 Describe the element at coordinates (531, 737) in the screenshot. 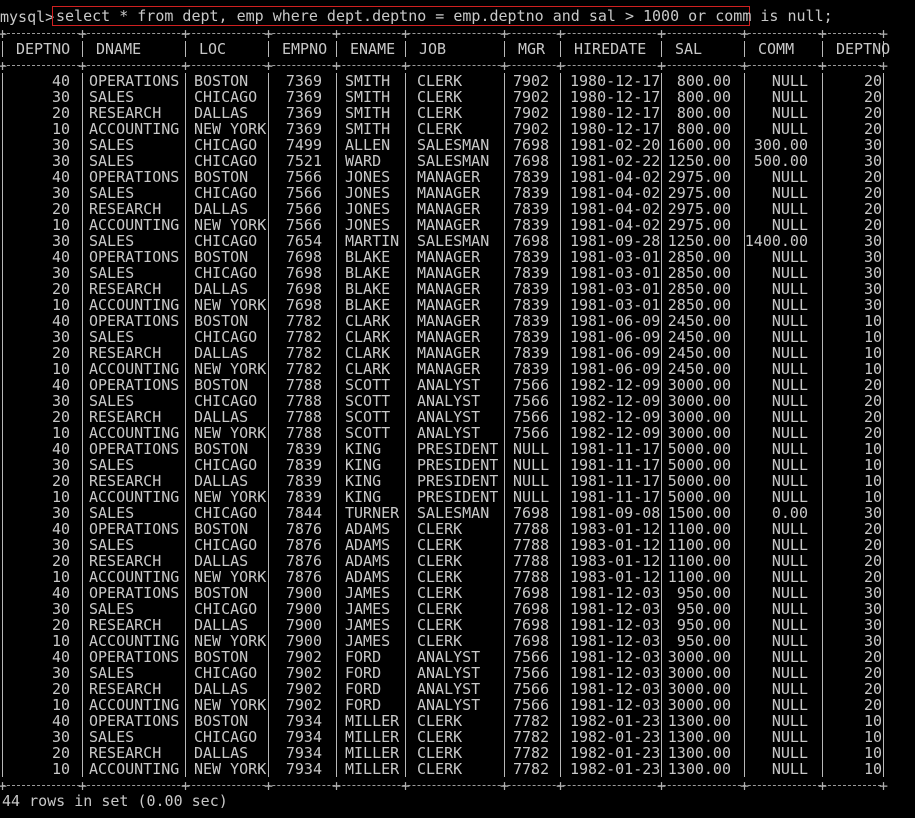

I see `table-cell: 7782` at that location.